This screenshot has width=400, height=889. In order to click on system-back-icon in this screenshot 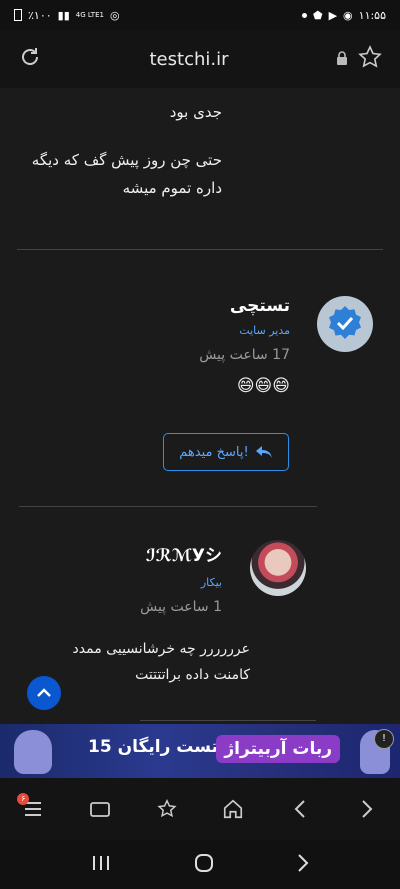, I will do `click(303, 862)`.